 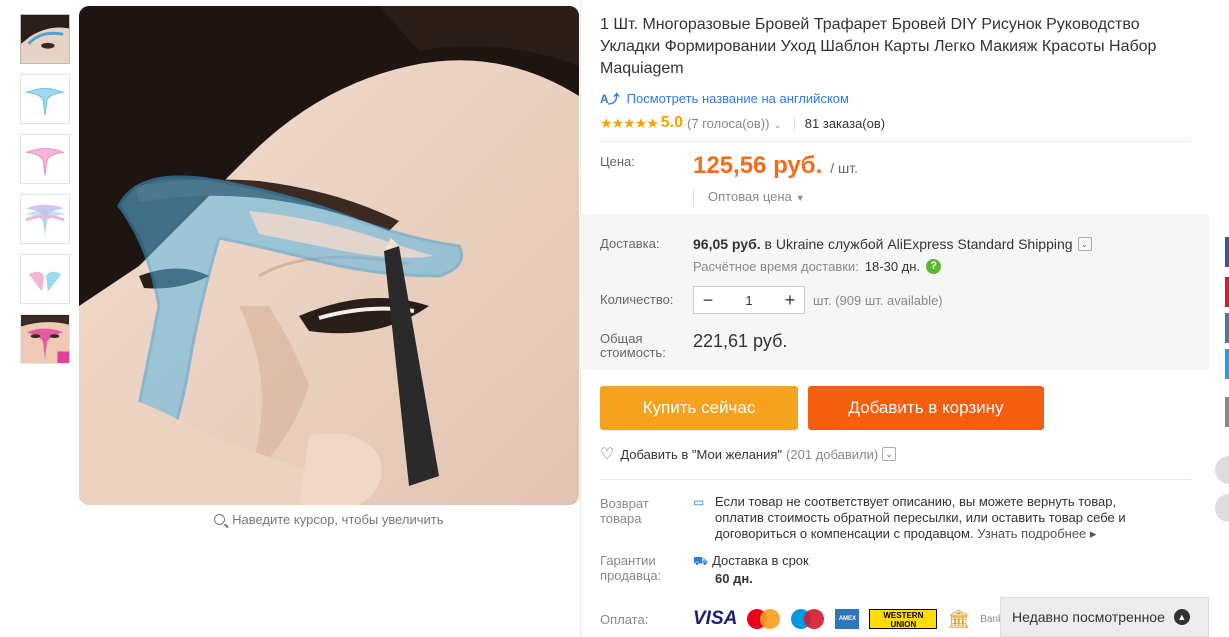 I want to click on mastercard-logo, so click(x=764, y=619).